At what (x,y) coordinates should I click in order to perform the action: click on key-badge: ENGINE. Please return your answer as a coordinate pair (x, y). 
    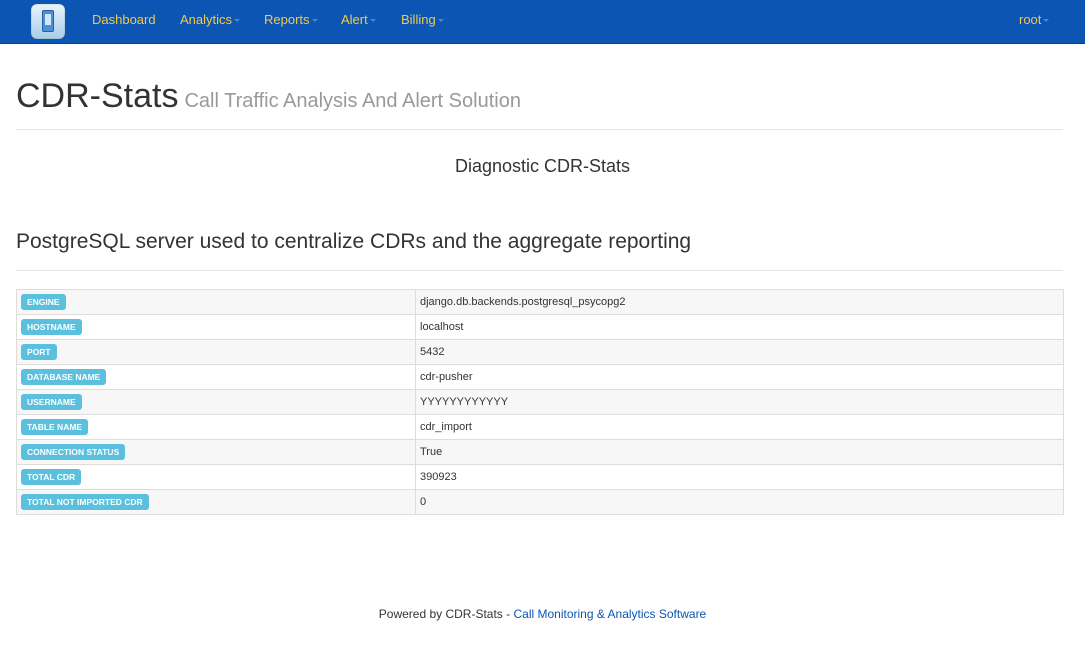
    Looking at the image, I should click on (43, 302).